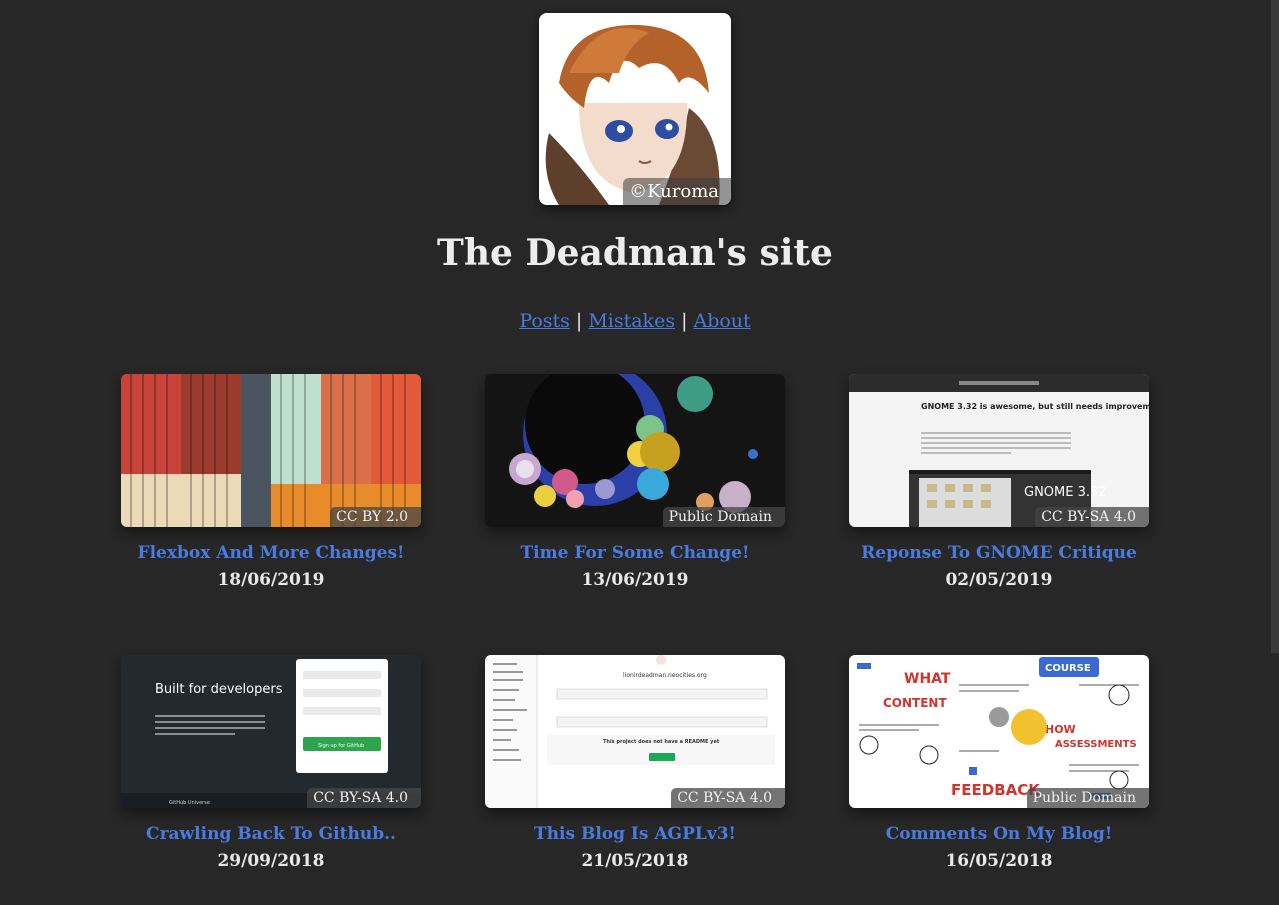 The height and width of the screenshot is (905, 1279). What do you see at coordinates (1065, 492) in the screenshot?
I see `gnome-logo-text: GNOME 3.32` at bounding box center [1065, 492].